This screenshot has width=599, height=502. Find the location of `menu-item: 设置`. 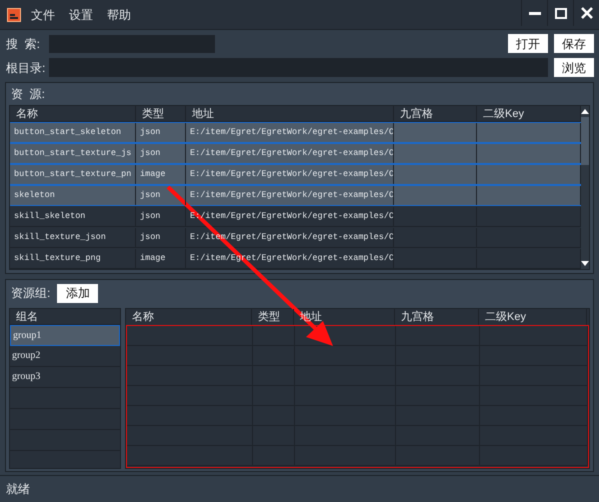

menu-item: 设置 is located at coordinates (81, 15).